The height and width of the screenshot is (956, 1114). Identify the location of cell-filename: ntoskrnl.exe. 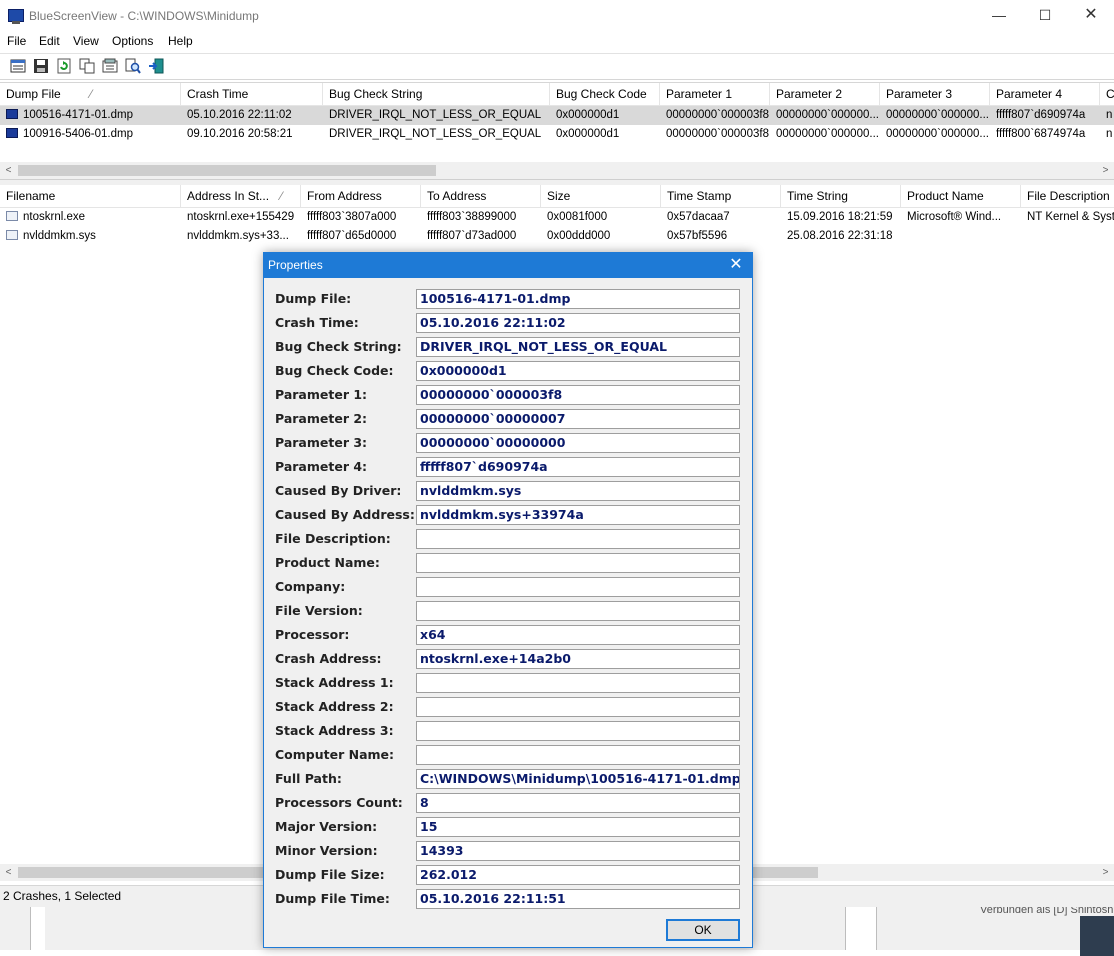
(54, 217).